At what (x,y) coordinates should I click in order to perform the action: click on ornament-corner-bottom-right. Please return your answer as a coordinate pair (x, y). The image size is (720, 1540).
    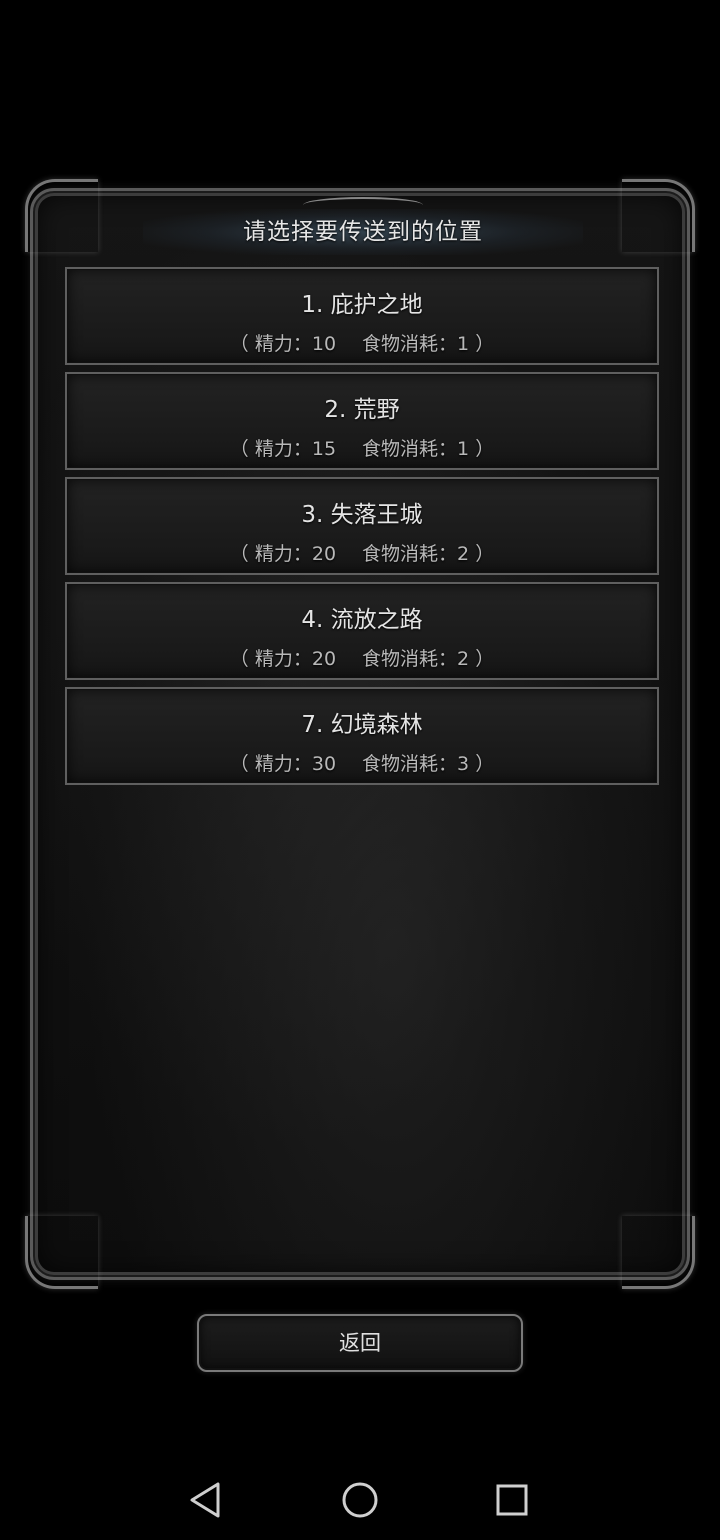
    Looking at the image, I should click on (658, 1252).